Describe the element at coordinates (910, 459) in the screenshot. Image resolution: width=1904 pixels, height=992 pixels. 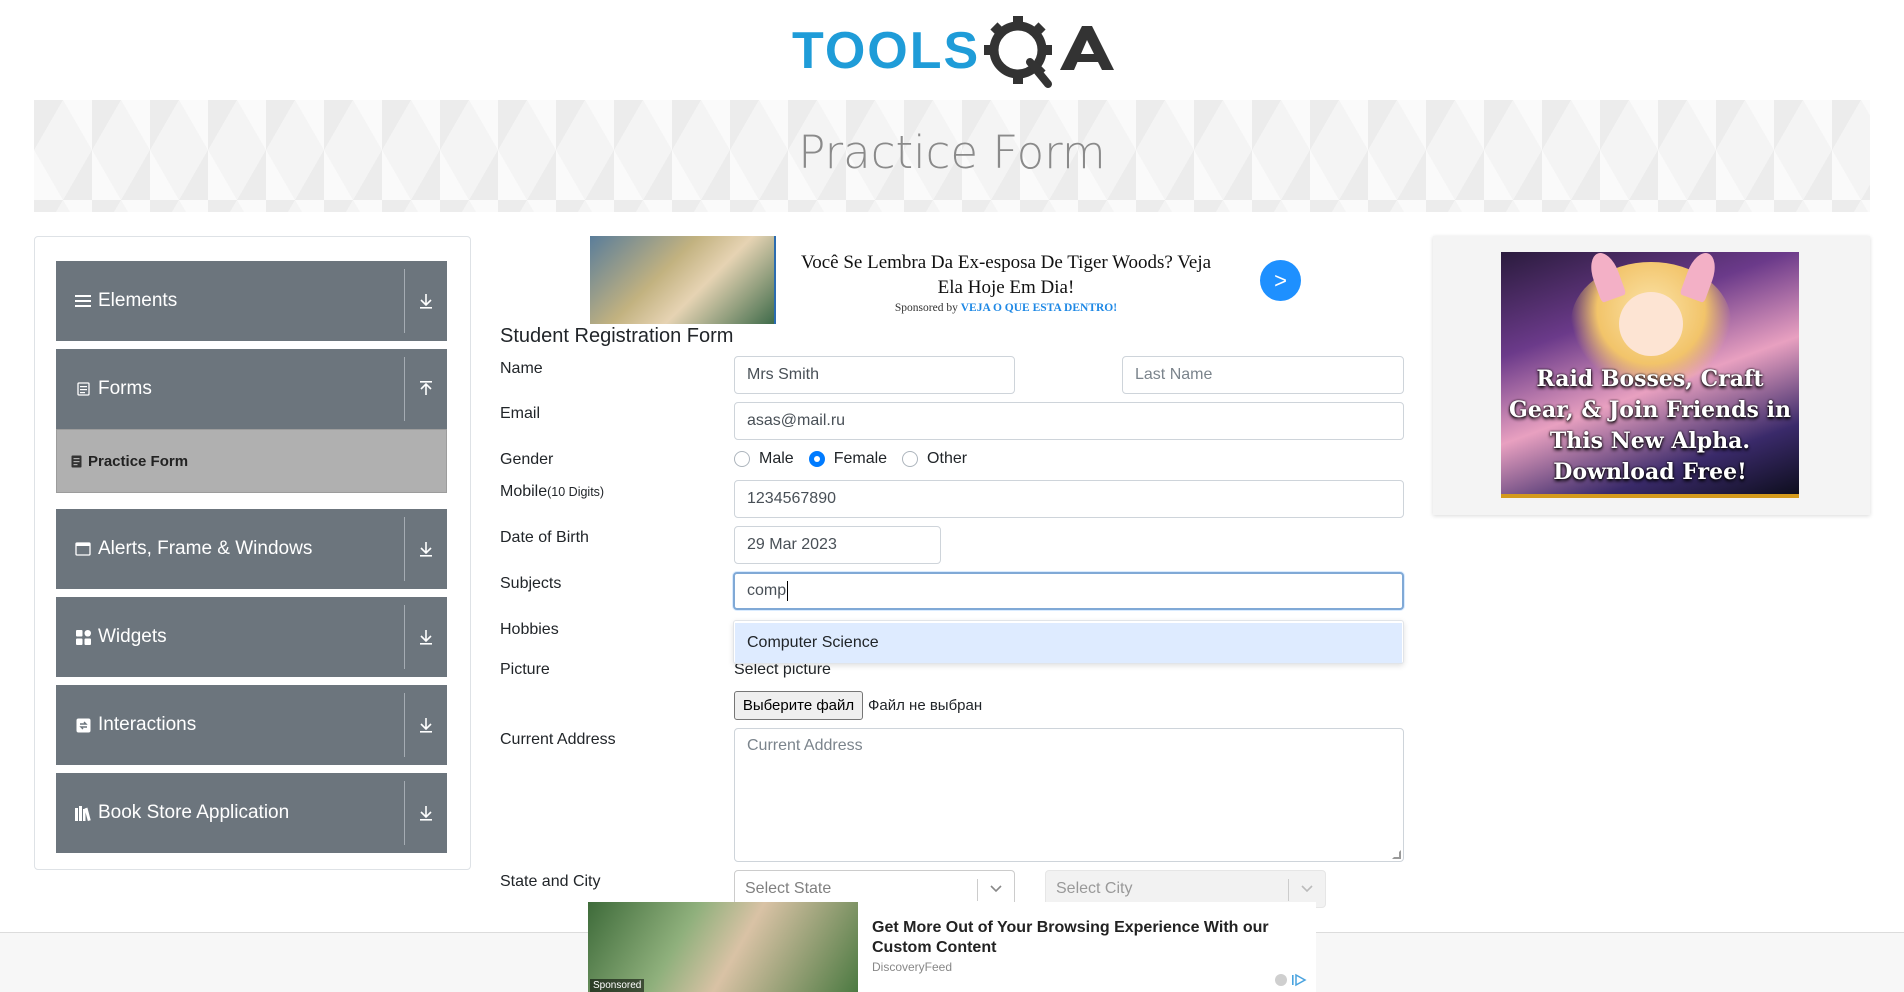
I see `radio-other` at that location.